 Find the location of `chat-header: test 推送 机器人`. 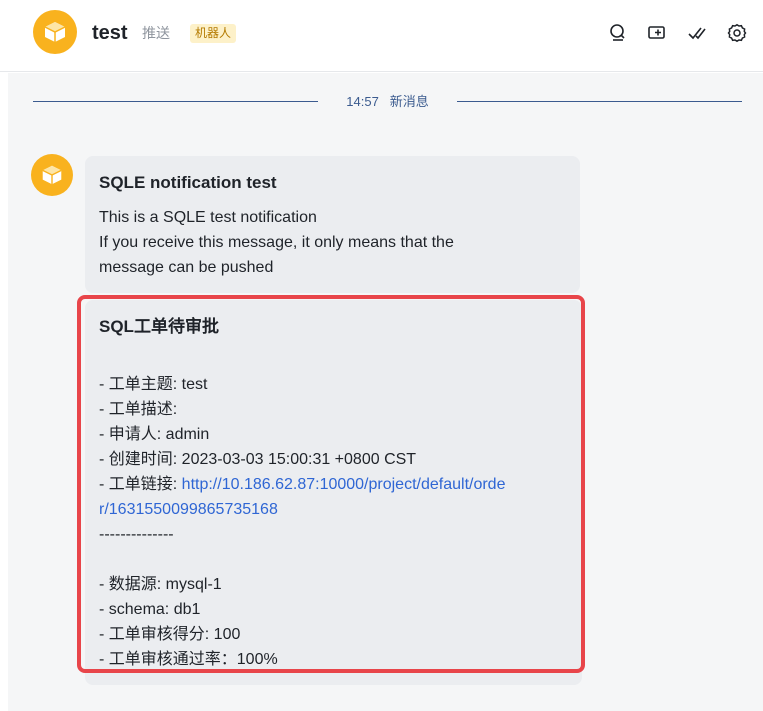

chat-header: test 推送 机器人 is located at coordinates (381, 36).